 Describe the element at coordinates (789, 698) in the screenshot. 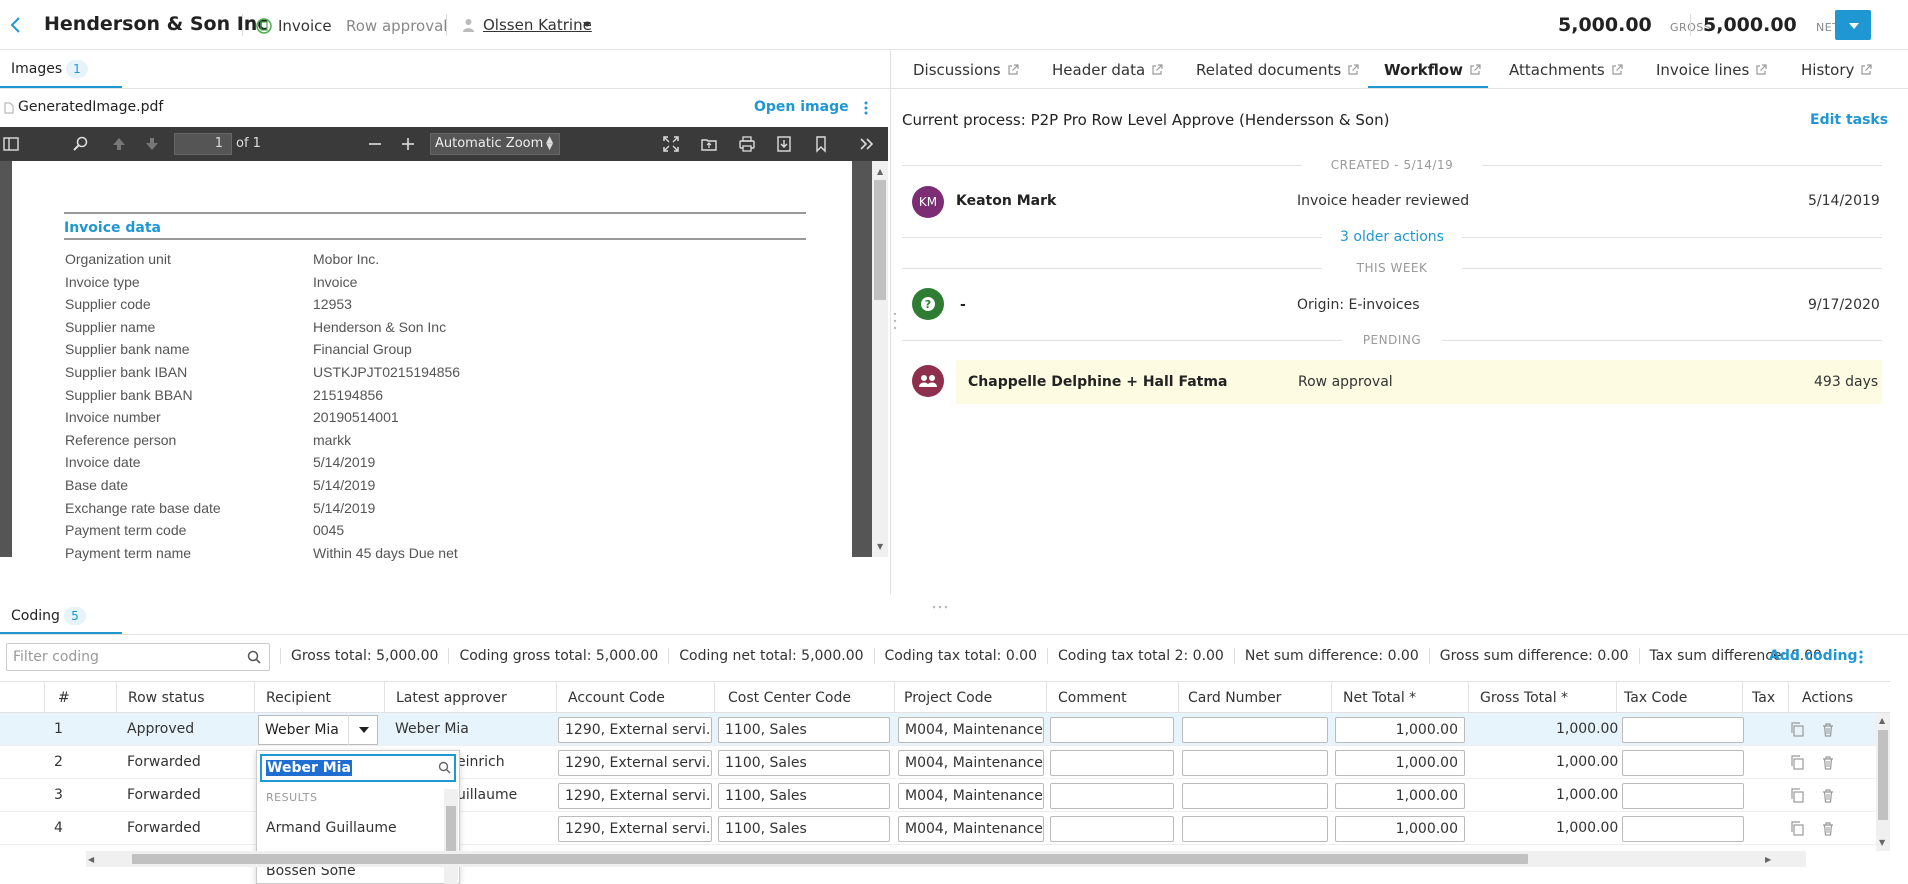

I see `col-cost-center-code: Cost Center Code` at that location.